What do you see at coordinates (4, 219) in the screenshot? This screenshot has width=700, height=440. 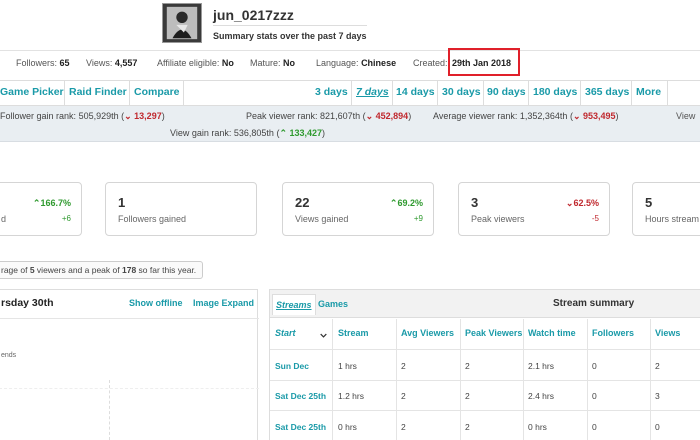 I see `stat-card-label: d` at bounding box center [4, 219].